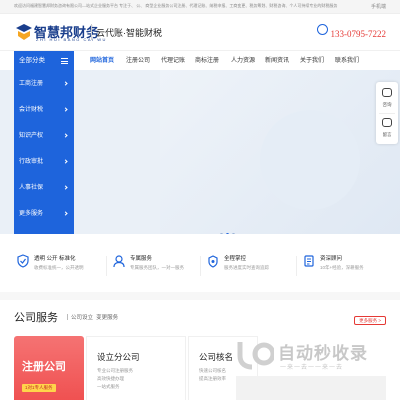 Image resolution: width=400 pixels, height=400 pixels. I want to click on feature-desc: 10年+经验，深耕服务, so click(342, 267).